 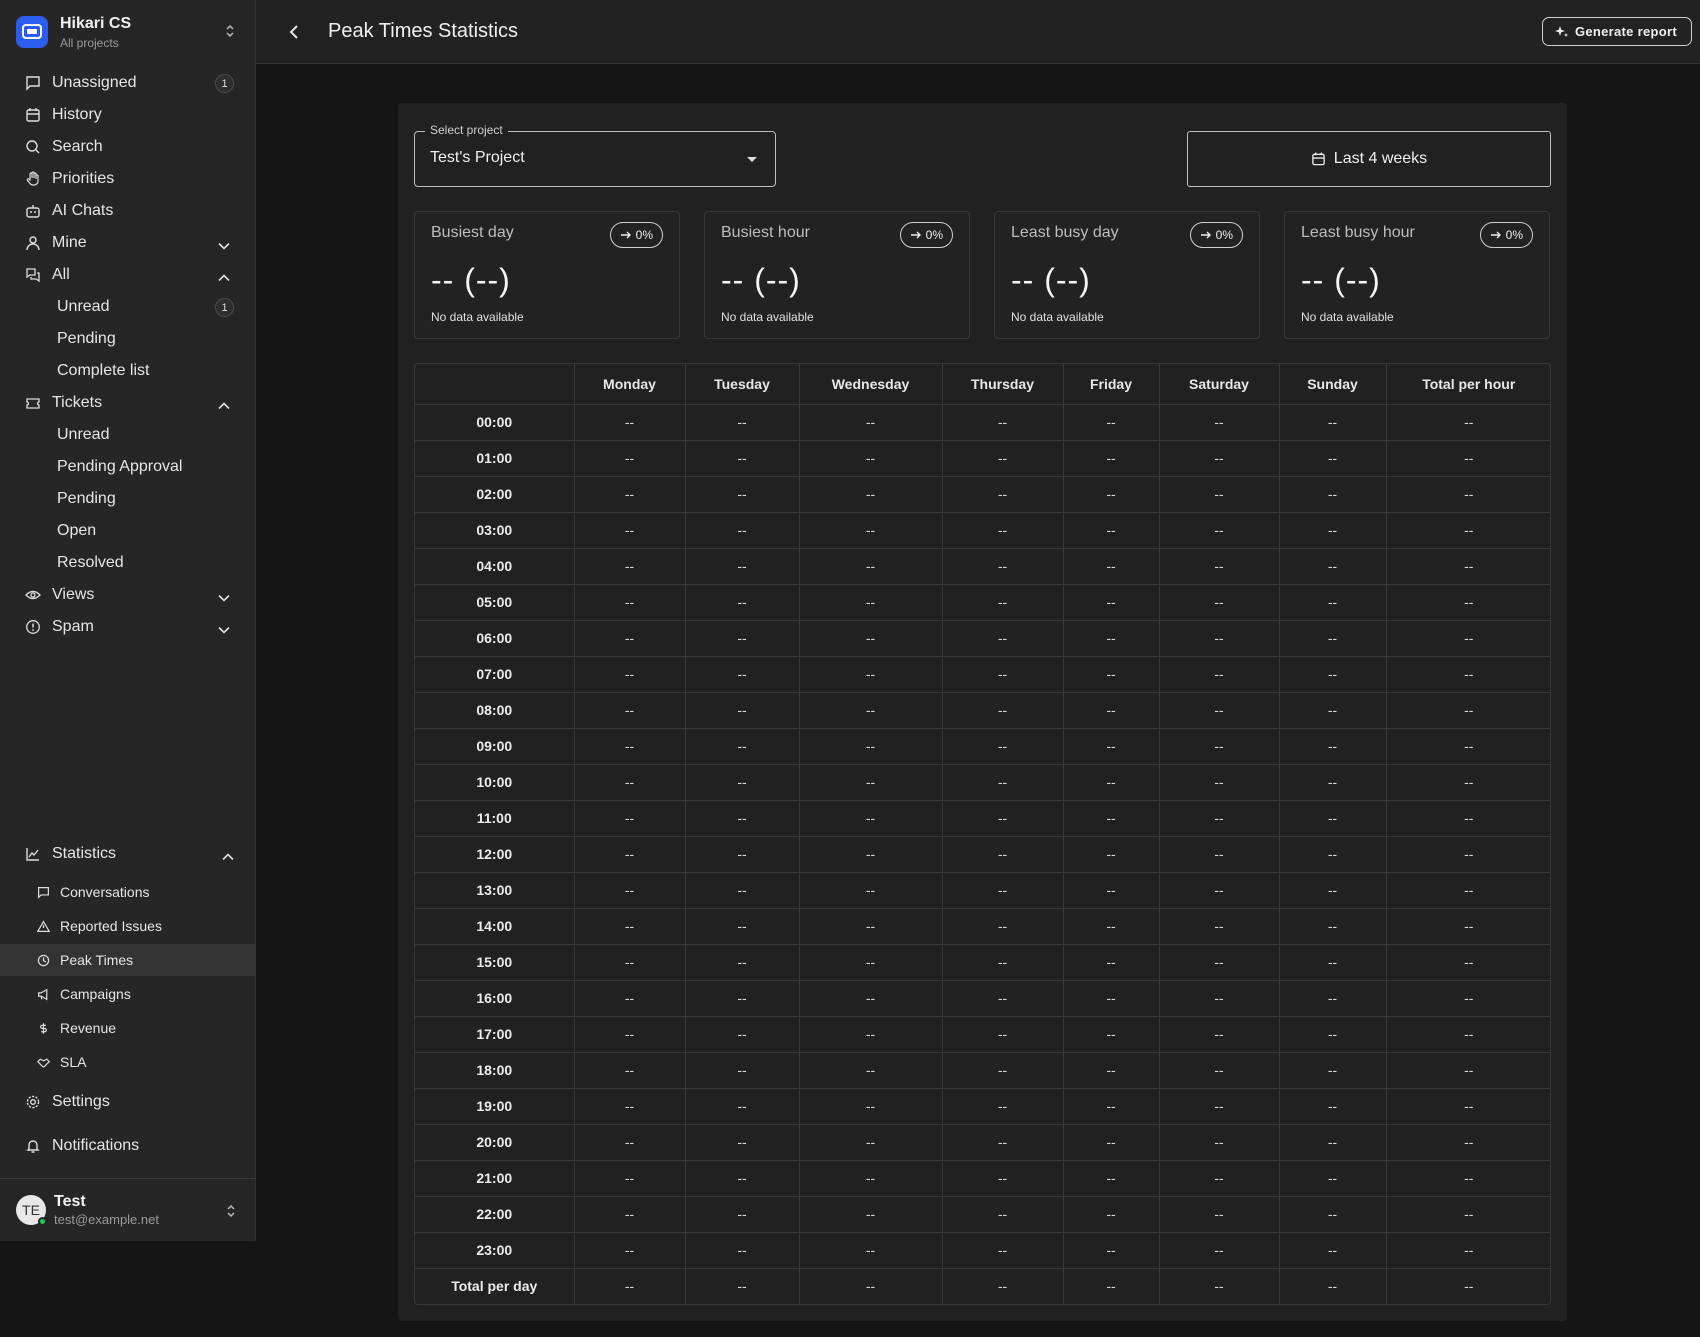 I want to click on sidebar-item-open: Open, so click(x=128, y=531).